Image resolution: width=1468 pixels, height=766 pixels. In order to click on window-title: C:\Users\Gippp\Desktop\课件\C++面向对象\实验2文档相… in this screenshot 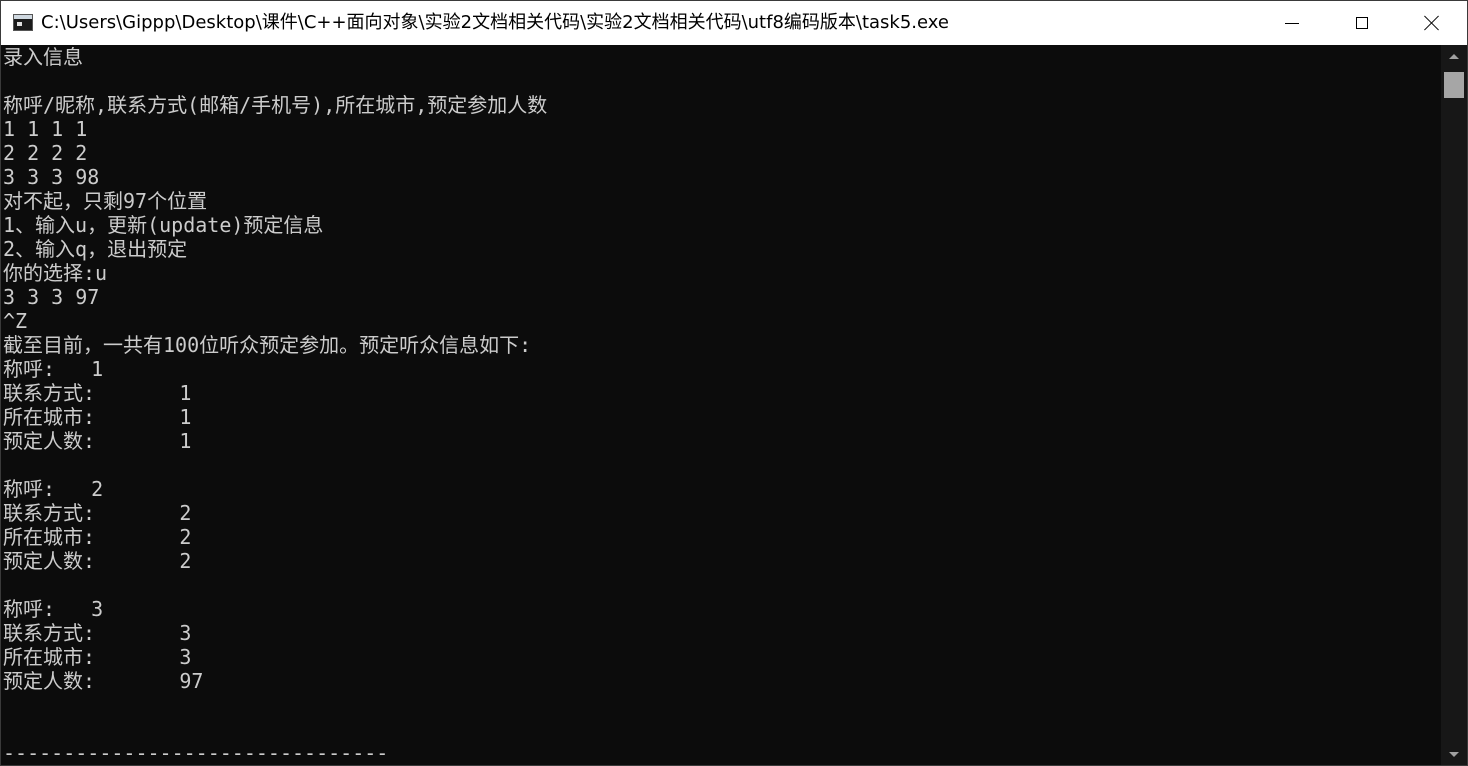, I will do `click(495, 22)`.